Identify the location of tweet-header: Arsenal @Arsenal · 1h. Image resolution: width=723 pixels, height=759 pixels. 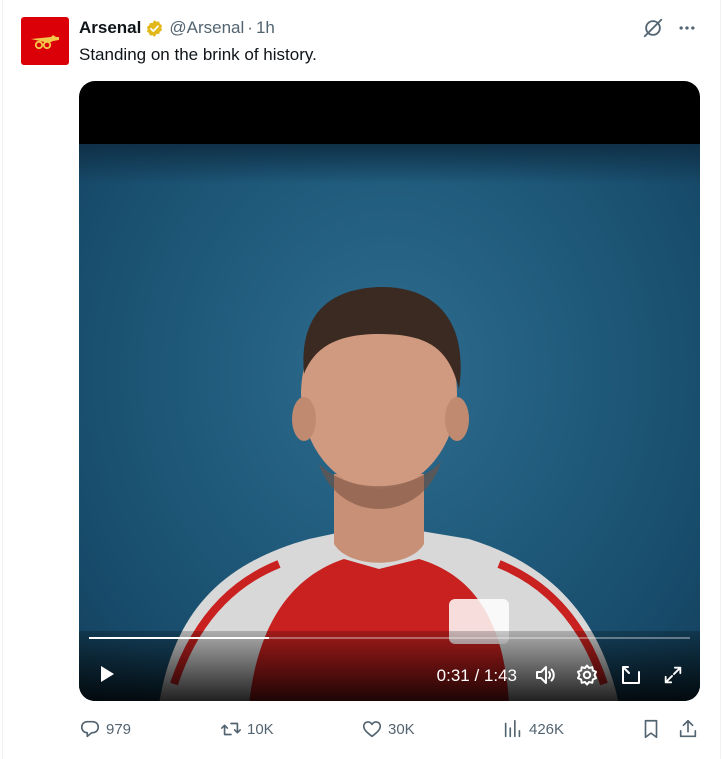
(177, 28).